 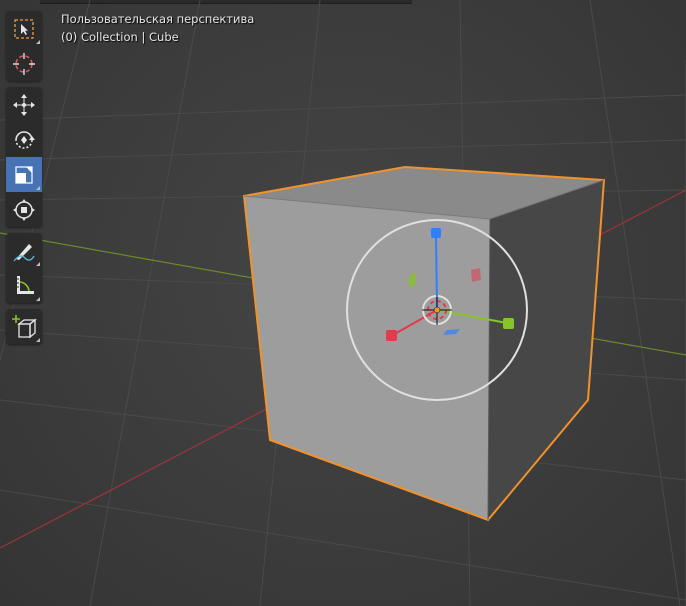 What do you see at coordinates (120, 37) in the screenshot?
I see `collection-info-label: (0) Collection | Cube` at bounding box center [120, 37].